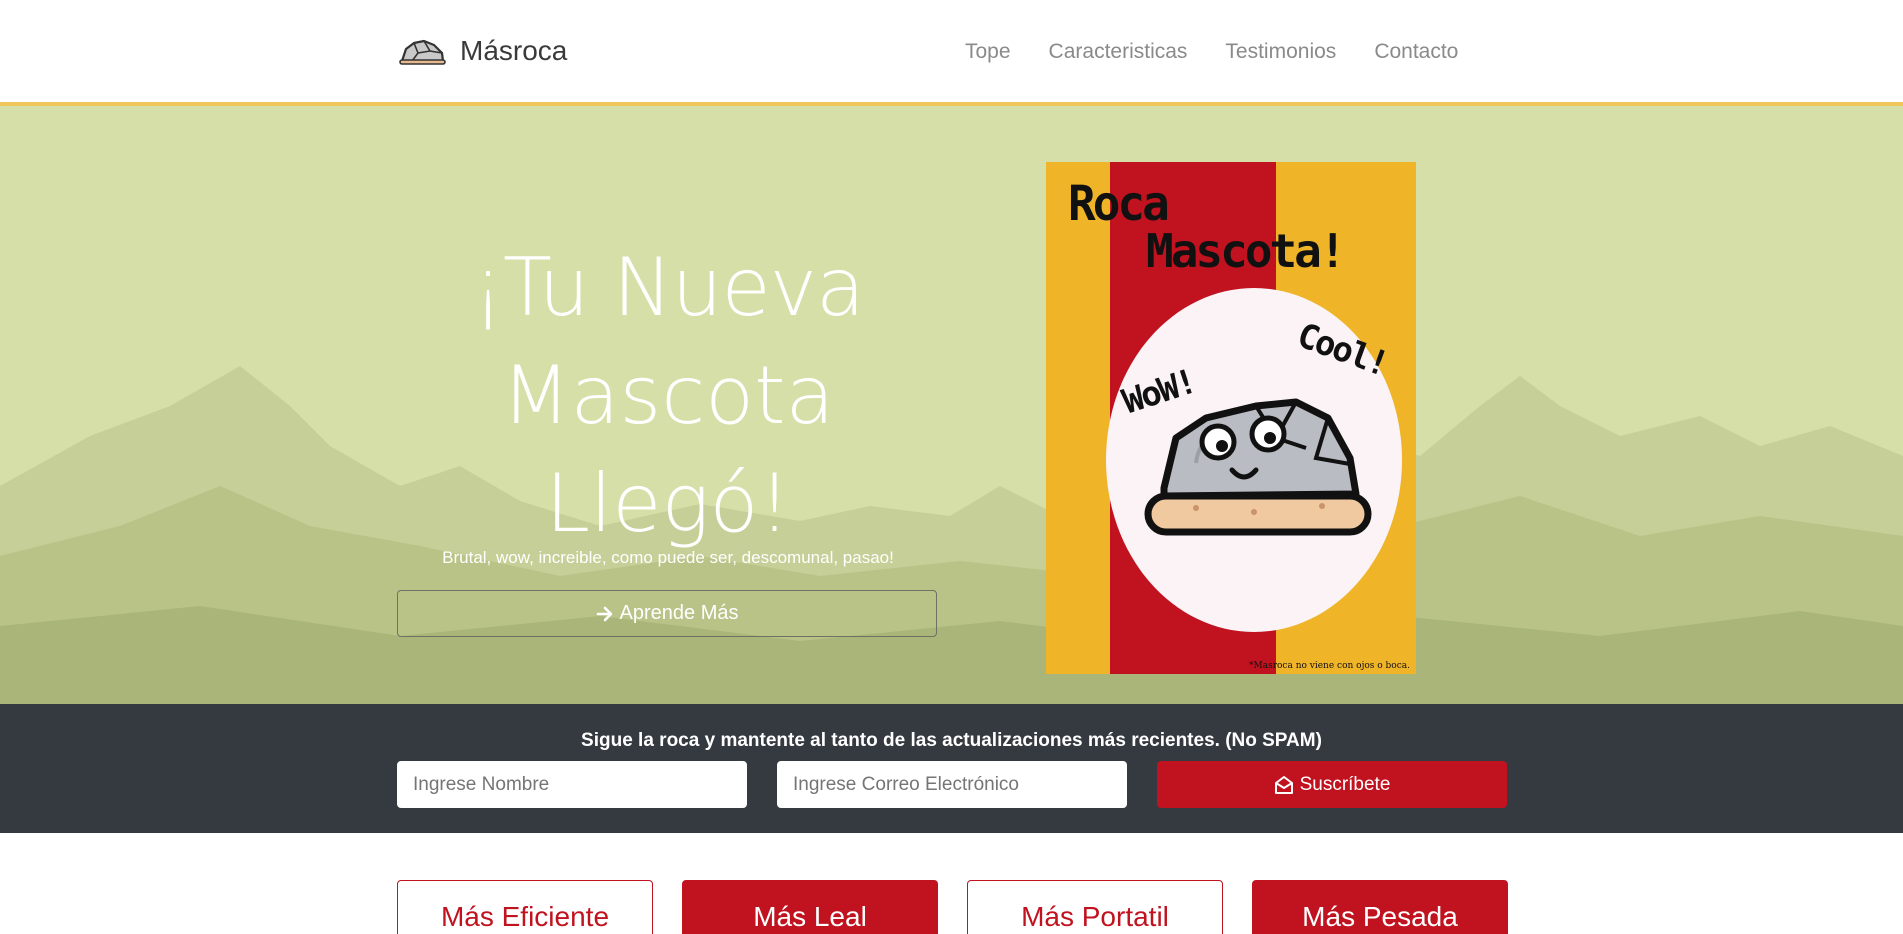  Describe the element at coordinates (514, 50) in the screenshot. I see `brand-name: Másroca` at that location.